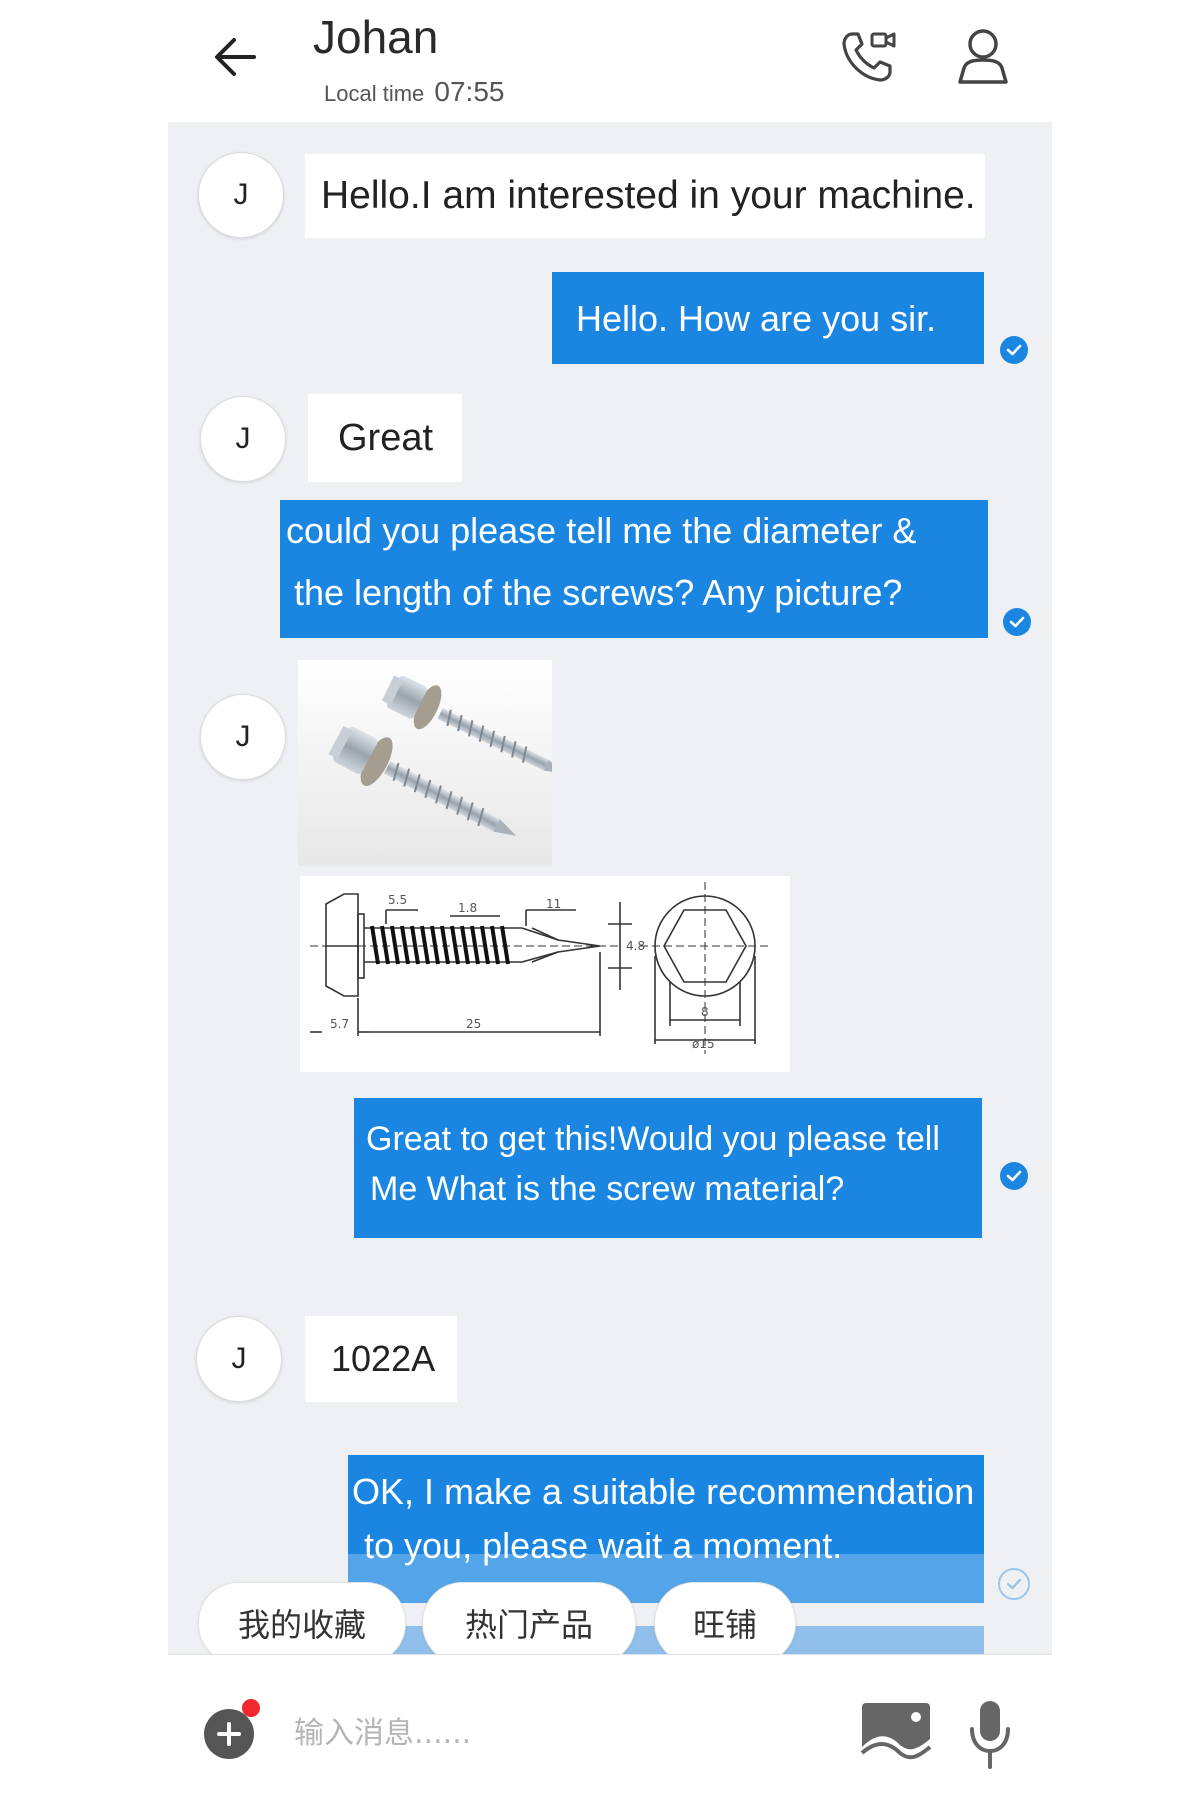 This screenshot has width=1200, height=1801. What do you see at coordinates (467, 908) in the screenshot?
I see `dim-label: 1.8` at bounding box center [467, 908].